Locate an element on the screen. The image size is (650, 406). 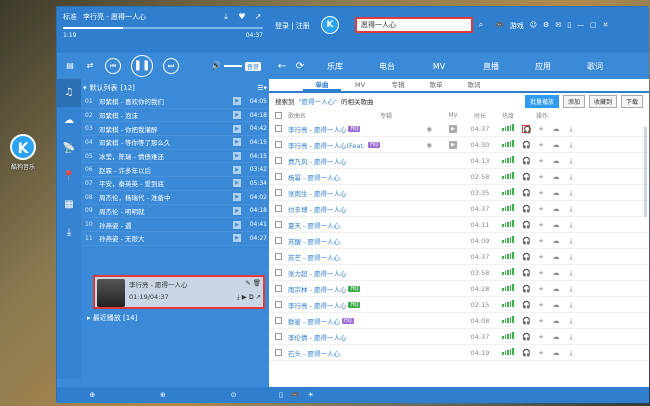
refresh-icon: ⟳ is located at coordinates (300, 66).